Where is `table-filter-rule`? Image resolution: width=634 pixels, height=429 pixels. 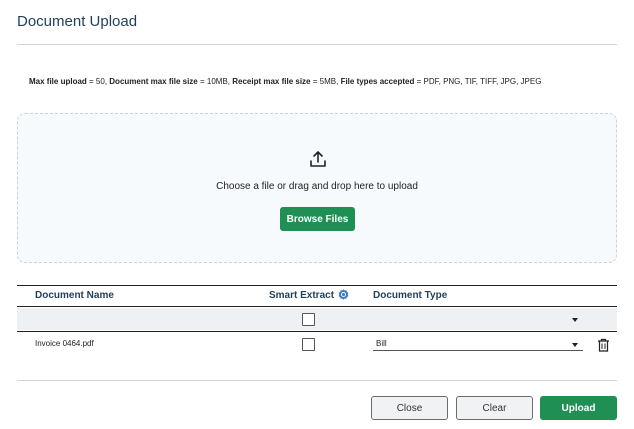
table-filter-rule is located at coordinates (317, 331).